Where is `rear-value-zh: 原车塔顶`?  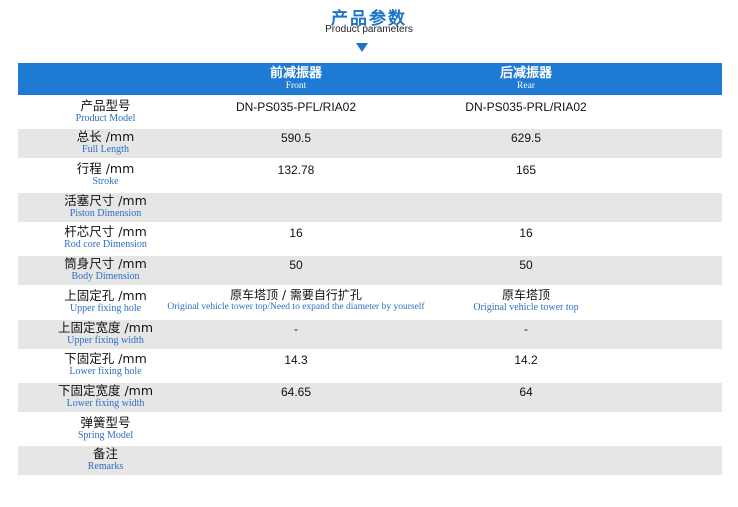
rear-value-zh: 原车塔顶 is located at coordinates (525, 294).